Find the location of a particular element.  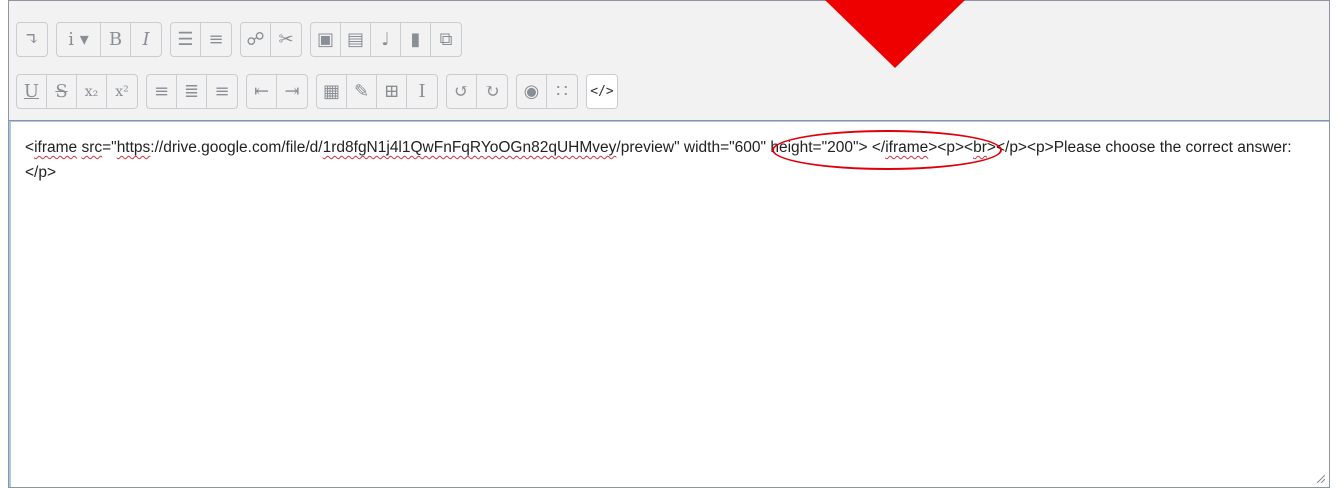

html-toggle-icon: </> is located at coordinates (602, 91).